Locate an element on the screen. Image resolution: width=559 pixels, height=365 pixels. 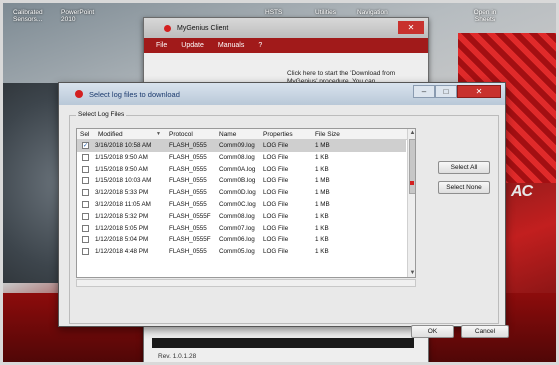
cell-modified: 1/12/2018 5:05 PM is located at coordinates (122, 228).